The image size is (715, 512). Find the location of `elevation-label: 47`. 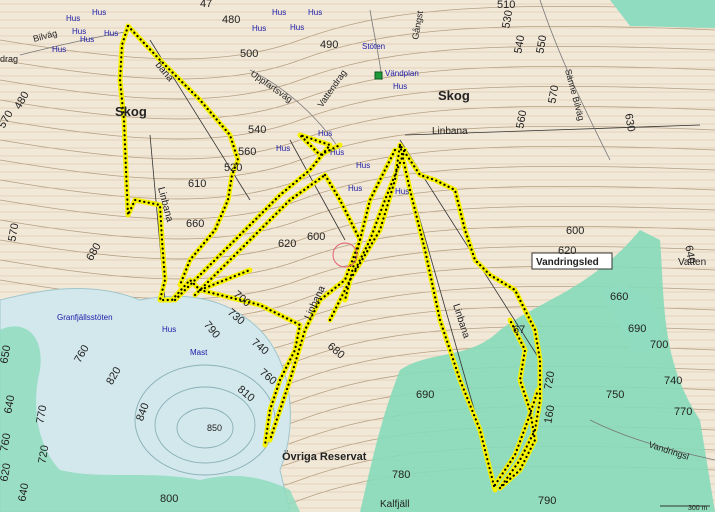

elevation-label: 47 is located at coordinates (206, 5).